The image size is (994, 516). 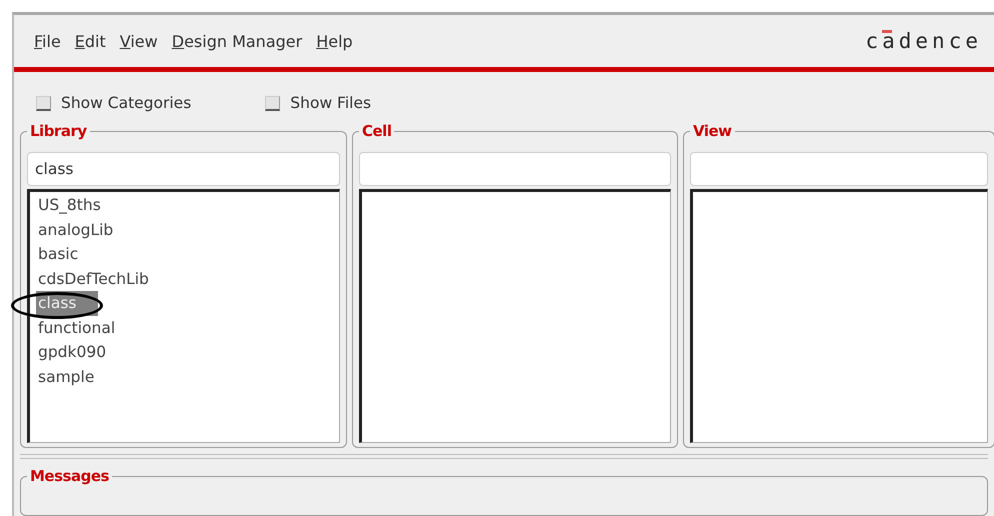 What do you see at coordinates (334, 41) in the screenshot?
I see `menu-item: Help` at bounding box center [334, 41].